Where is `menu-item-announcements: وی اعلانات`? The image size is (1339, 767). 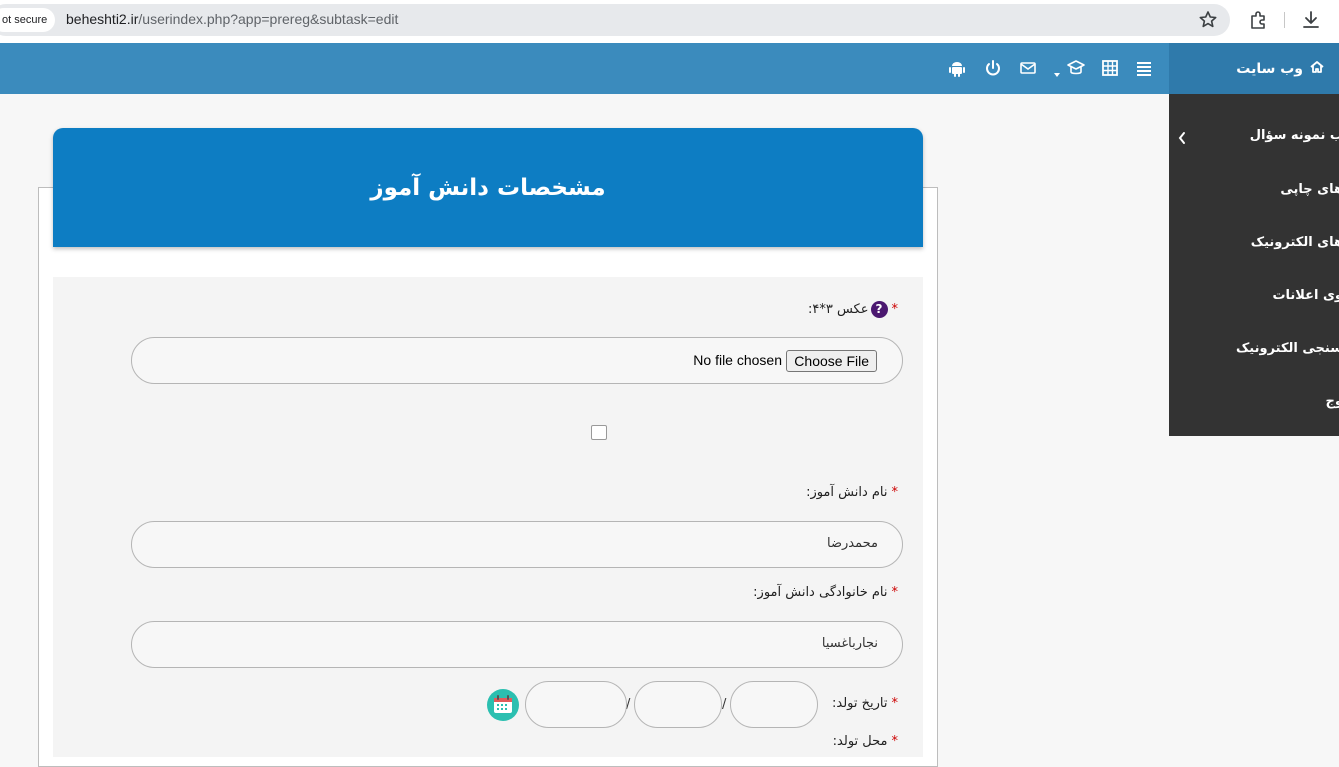
menu-item-announcements: وی اعلانات is located at coordinates (1305, 295).